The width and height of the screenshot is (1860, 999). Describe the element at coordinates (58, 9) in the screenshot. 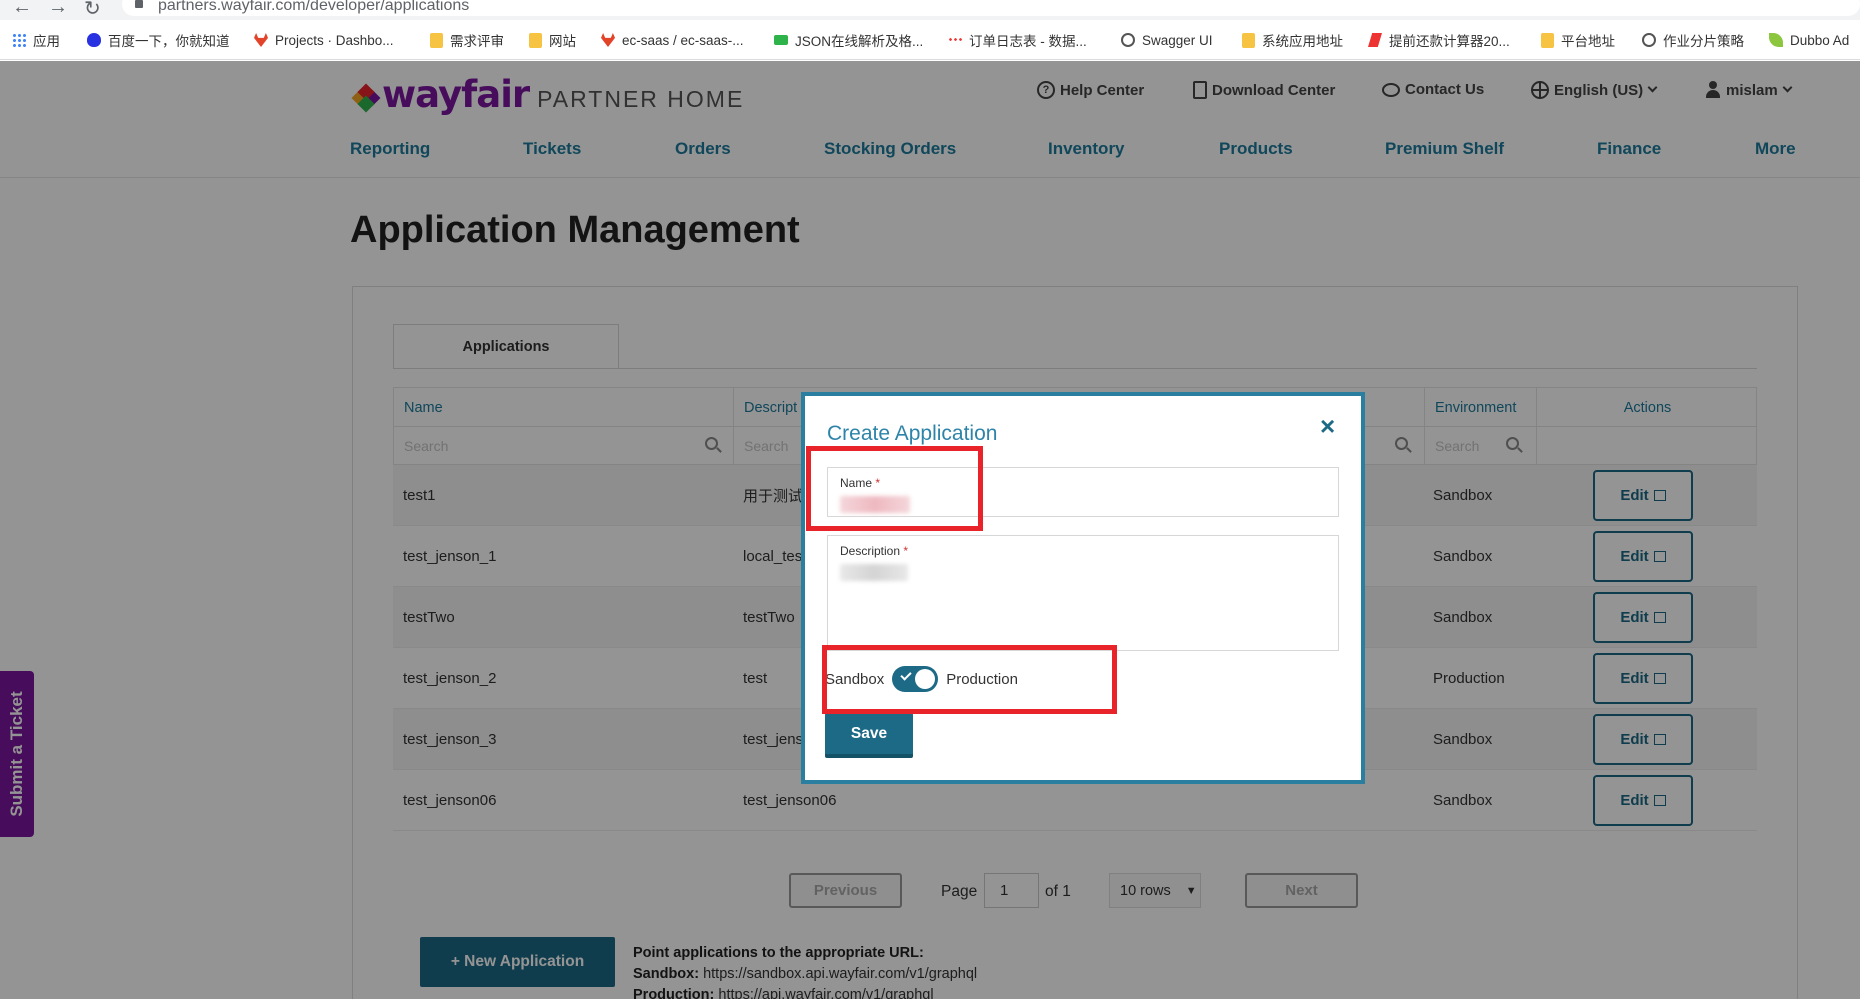

I see `forward-arrow-icon: →` at that location.